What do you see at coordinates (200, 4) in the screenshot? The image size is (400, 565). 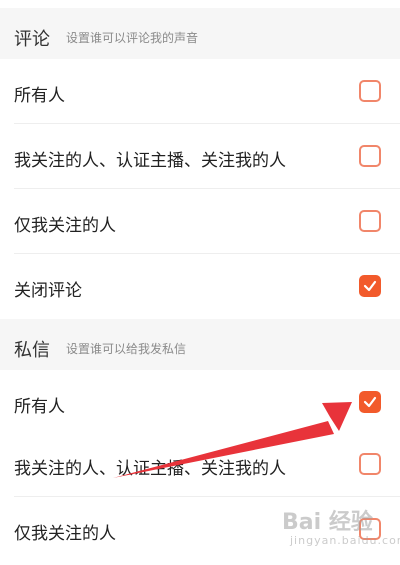 I see `top-strip` at bounding box center [200, 4].